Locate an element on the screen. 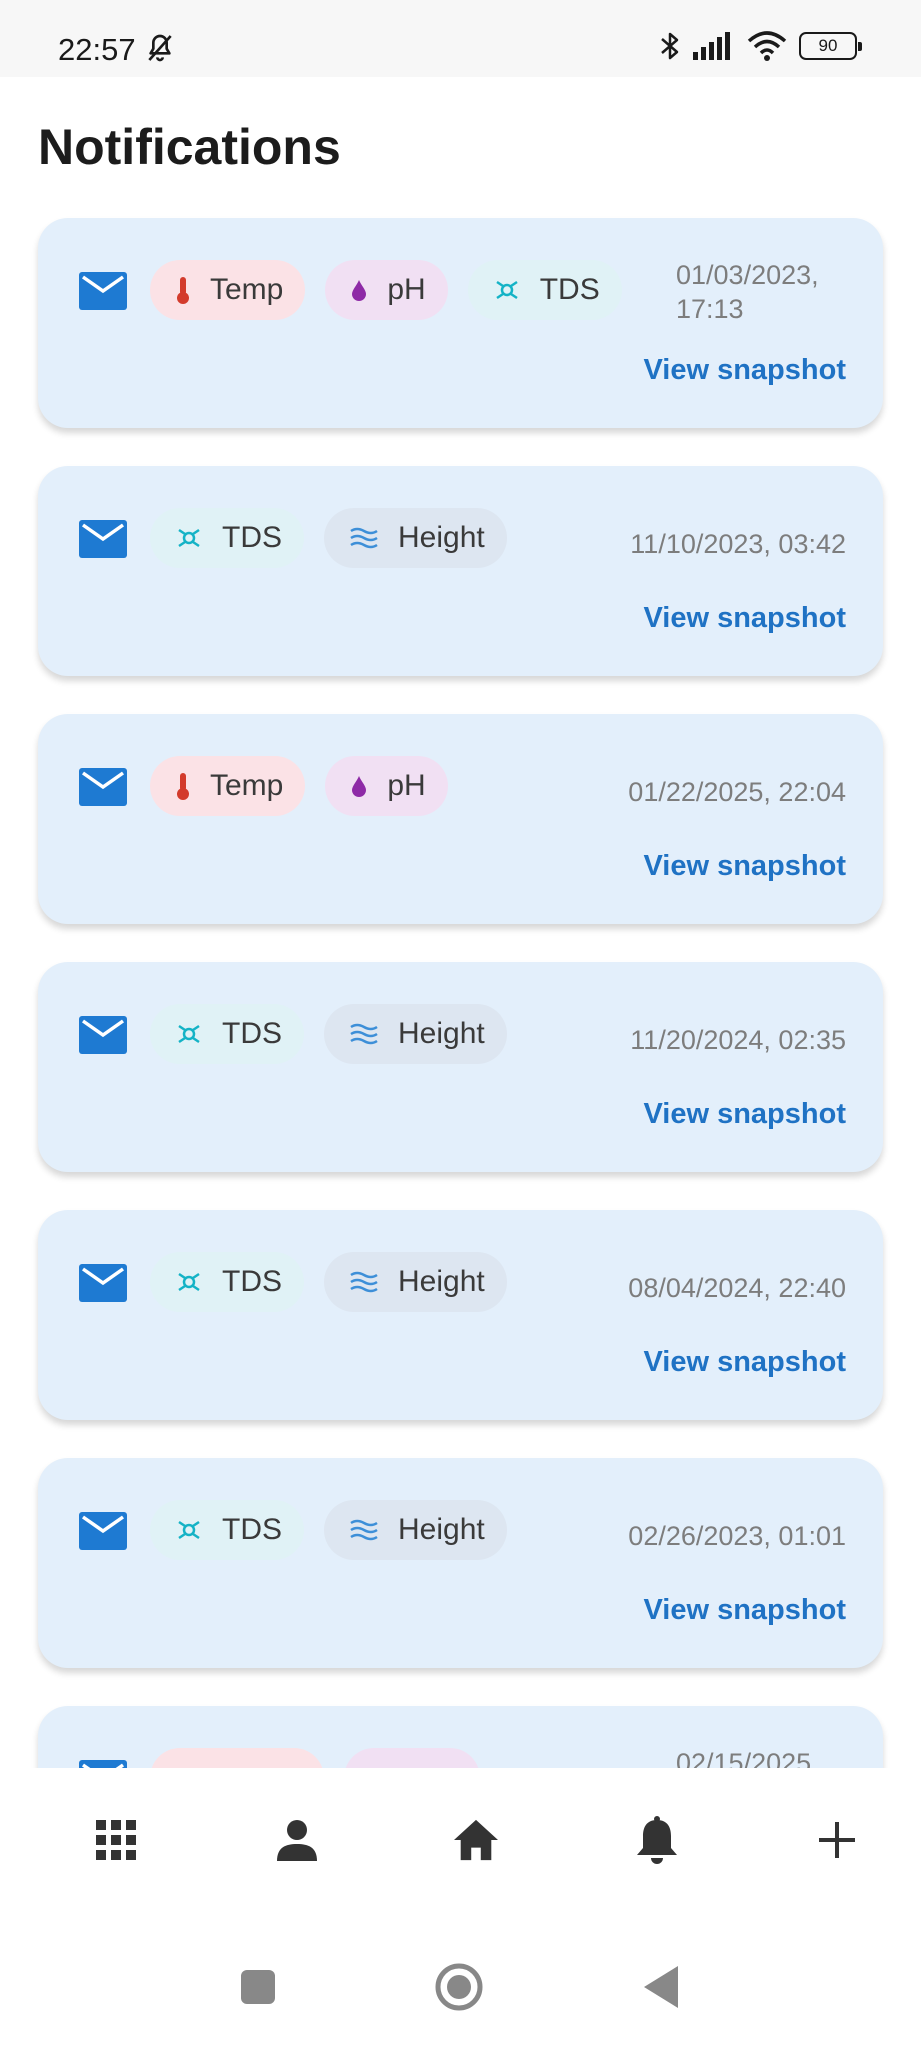  system-navigation is located at coordinates (460, 1978).